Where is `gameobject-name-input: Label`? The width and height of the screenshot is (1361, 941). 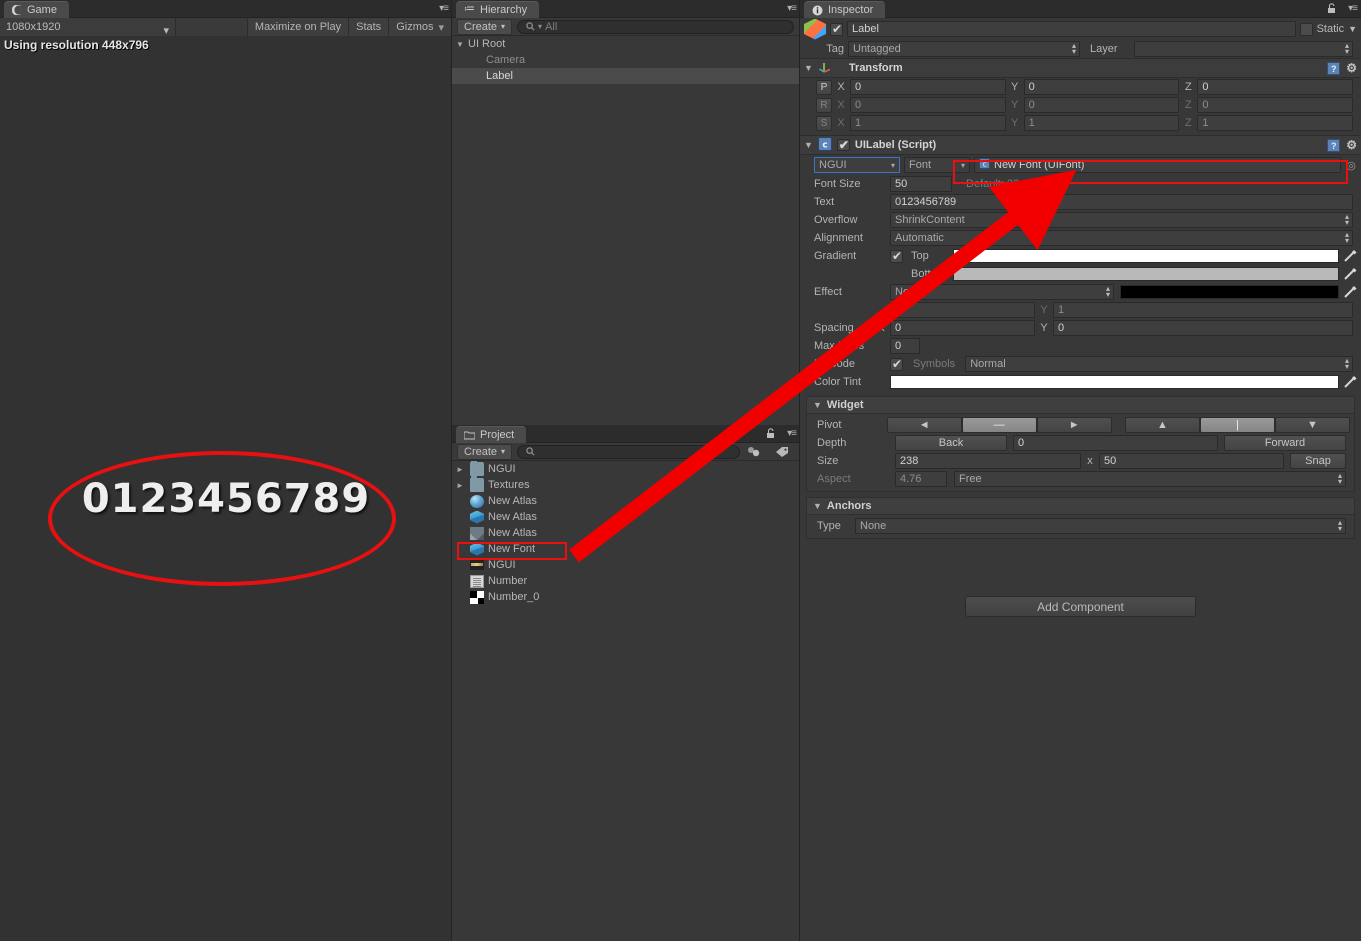
gameobject-name-input: Label is located at coordinates (1071, 29).